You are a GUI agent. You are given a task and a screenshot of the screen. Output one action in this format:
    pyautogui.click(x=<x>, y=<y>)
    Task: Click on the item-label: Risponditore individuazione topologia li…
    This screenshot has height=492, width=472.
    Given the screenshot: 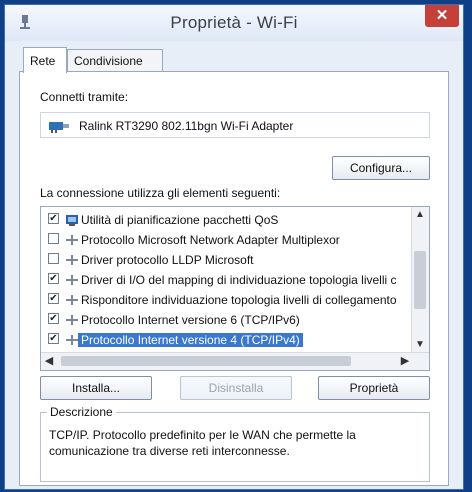 What is the action you would take?
    pyautogui.click(x=239, y=300)
    